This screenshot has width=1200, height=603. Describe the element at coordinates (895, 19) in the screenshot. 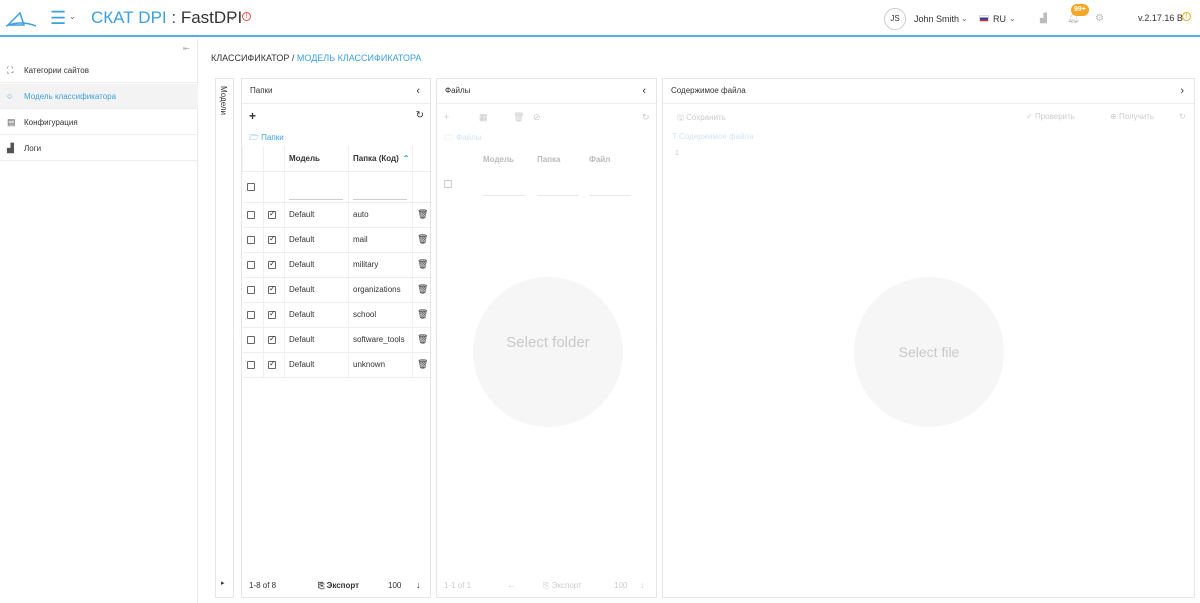

I see `avatar: JS` at that location.